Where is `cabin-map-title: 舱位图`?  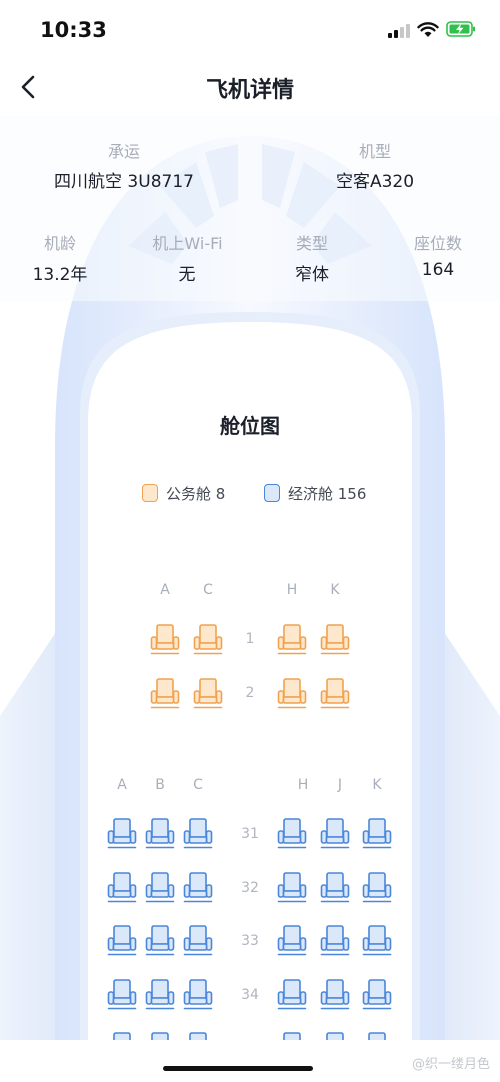
cabin-map-title: 舱位图 is located at coordinates (250, 426).